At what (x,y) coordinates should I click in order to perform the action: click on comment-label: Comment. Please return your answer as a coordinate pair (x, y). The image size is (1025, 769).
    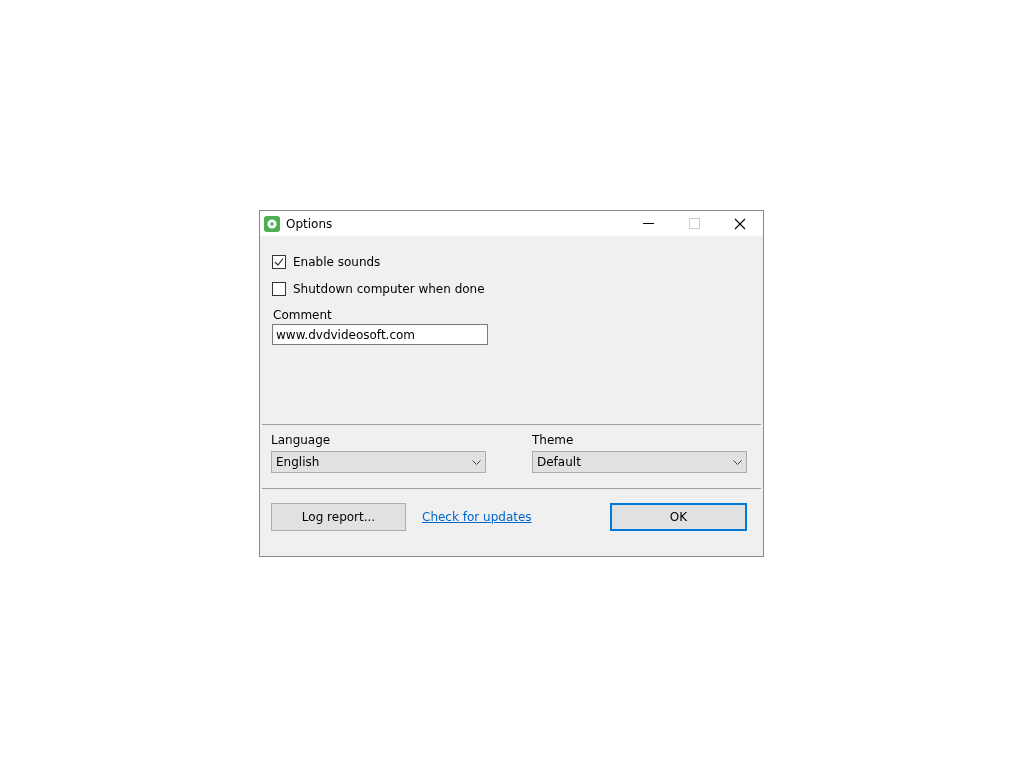
    Looking at the image, I should click on (303, 315).